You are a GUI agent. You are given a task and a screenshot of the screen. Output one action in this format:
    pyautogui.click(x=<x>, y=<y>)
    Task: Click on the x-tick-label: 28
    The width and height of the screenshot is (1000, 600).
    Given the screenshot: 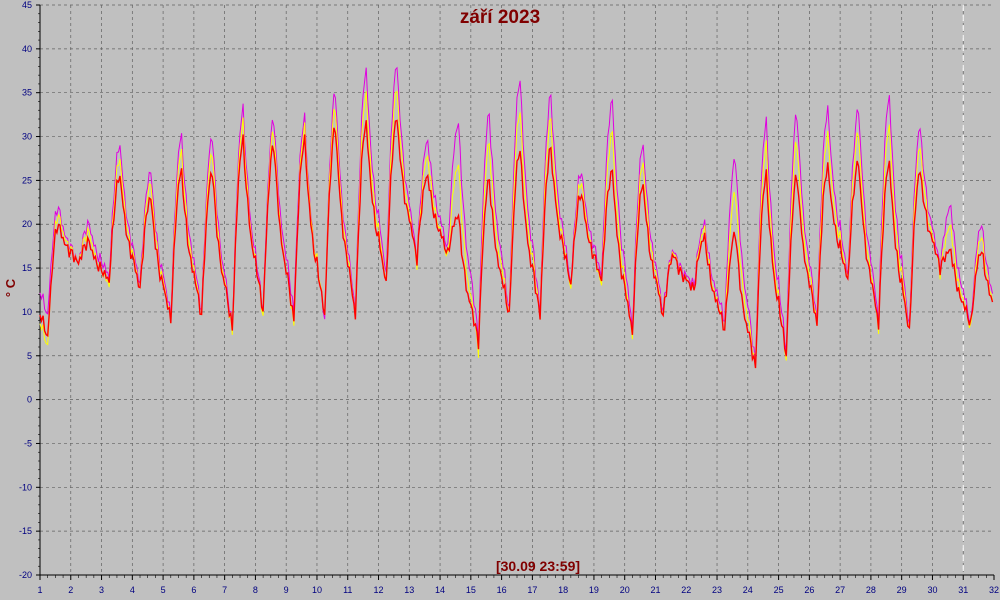 What is the action you would take?
    pyautogui.click(x=871, y=590)
    